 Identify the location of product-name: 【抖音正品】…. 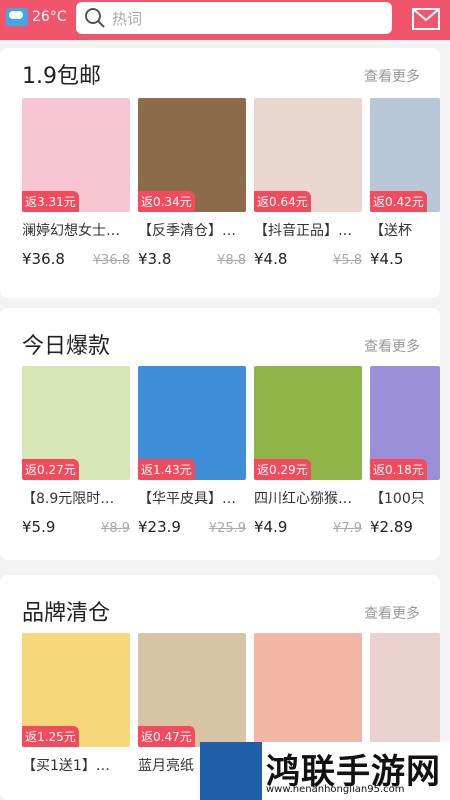
(303, 231).